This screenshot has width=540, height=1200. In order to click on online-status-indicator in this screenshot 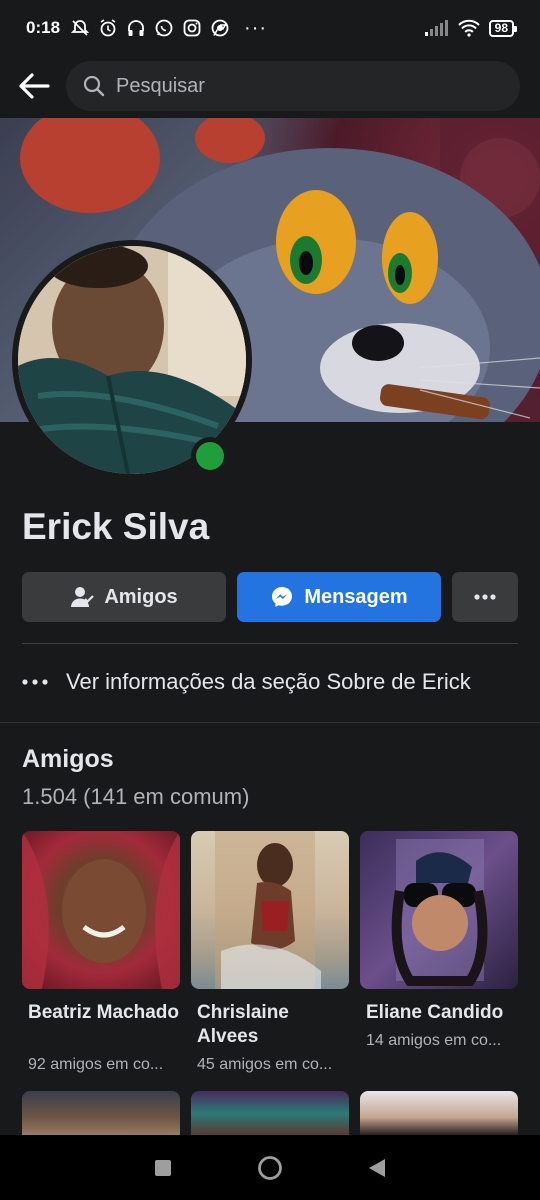, I will do `click(210, 456)`.